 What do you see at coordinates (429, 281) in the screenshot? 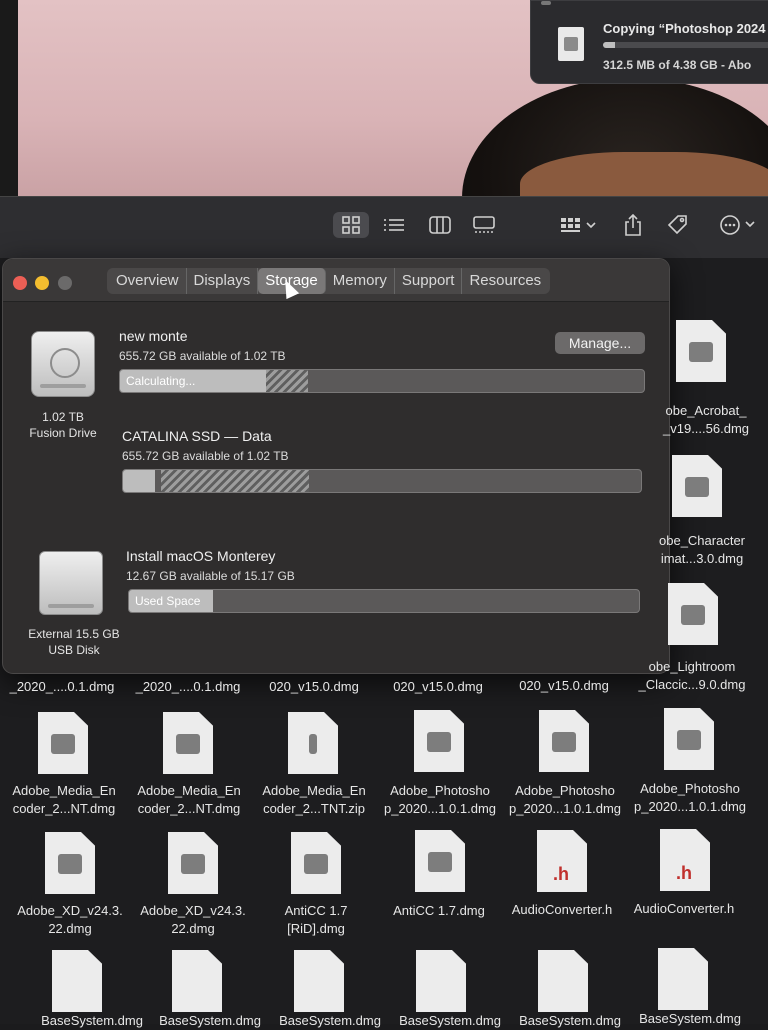
I see `tab-support: Support` at bounding box center [429, 281].